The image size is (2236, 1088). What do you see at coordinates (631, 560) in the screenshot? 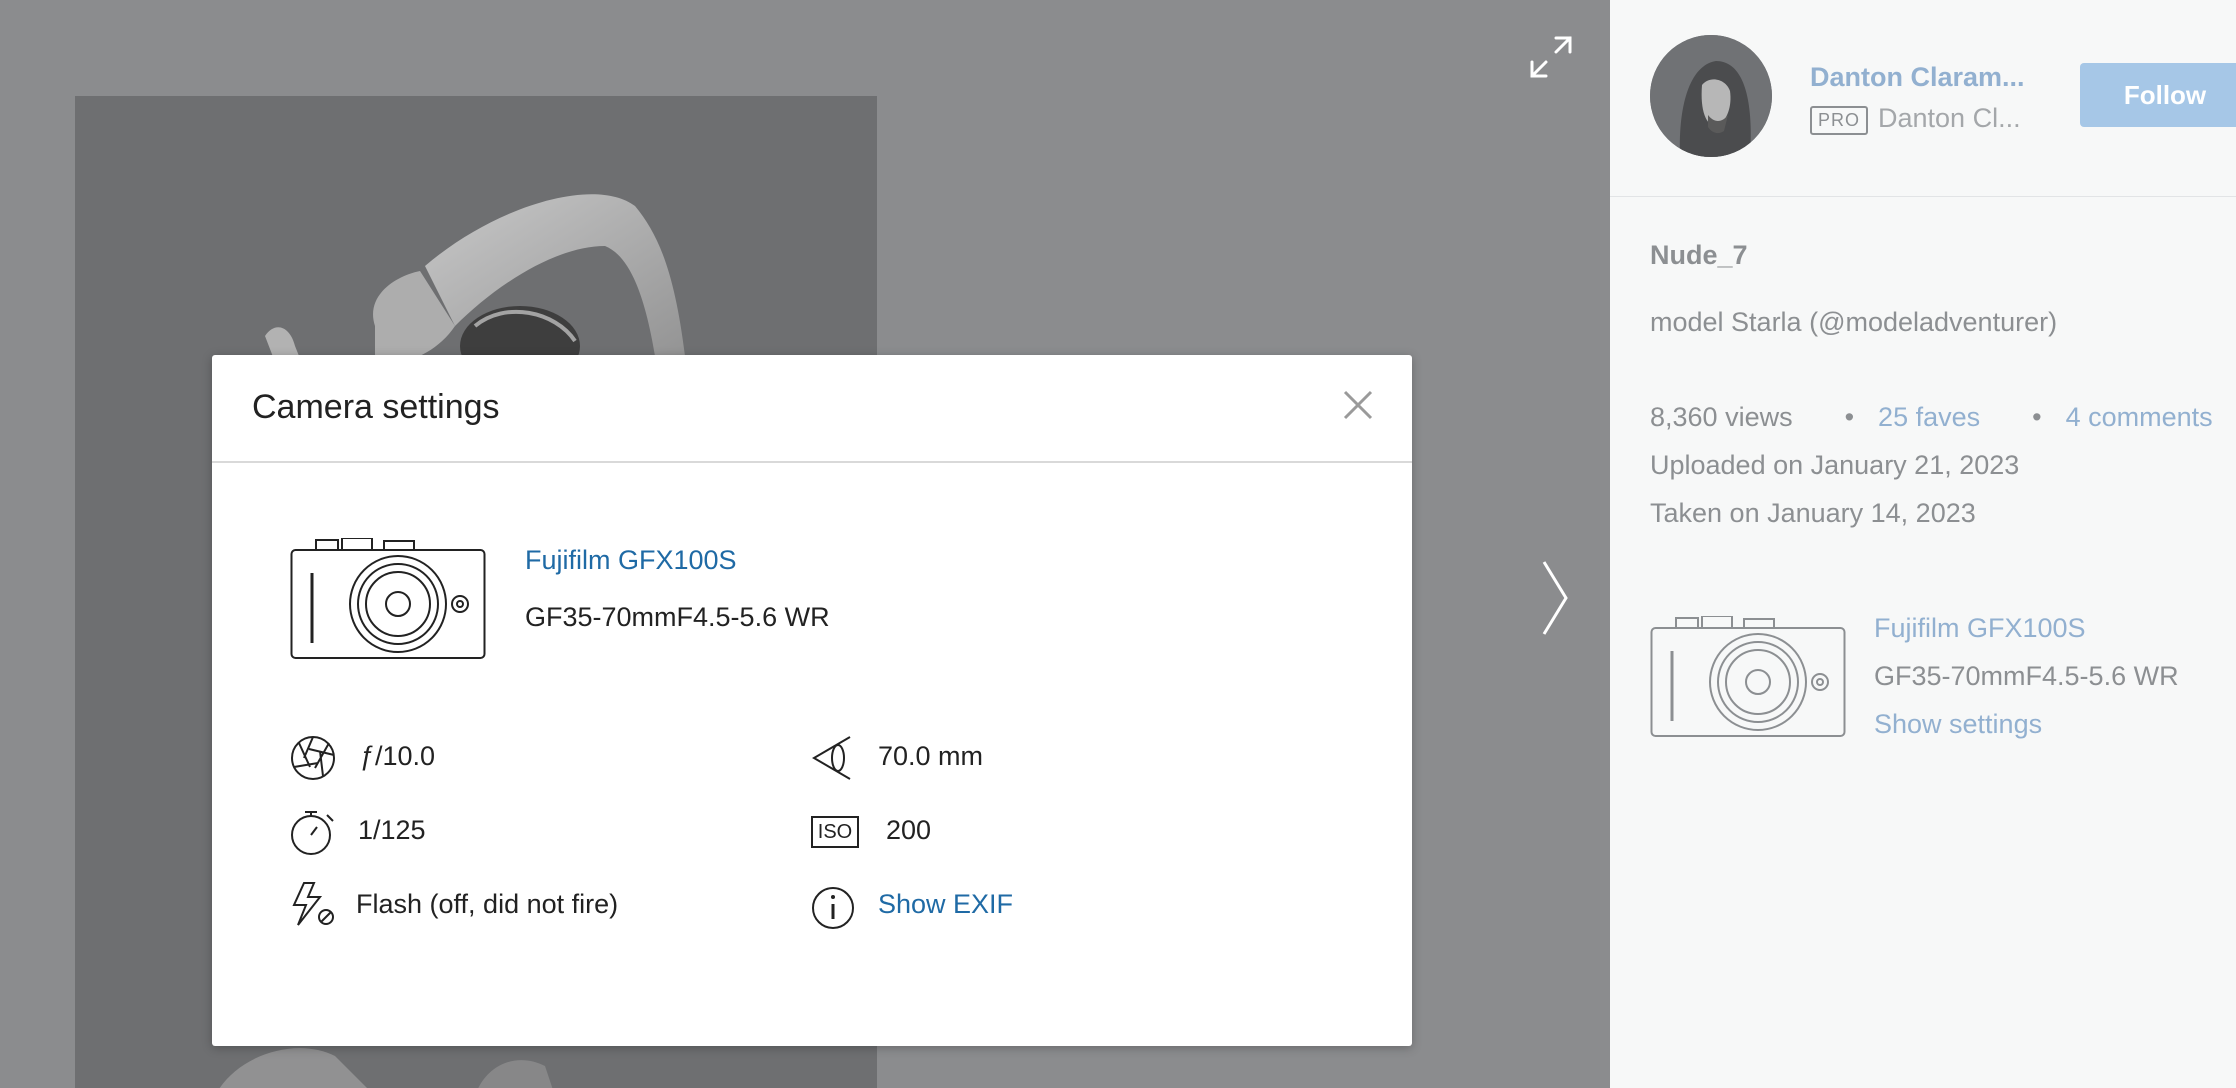
I see `camera-name-link: Fujifilm GFX100S` at bounding box center [631, 560].